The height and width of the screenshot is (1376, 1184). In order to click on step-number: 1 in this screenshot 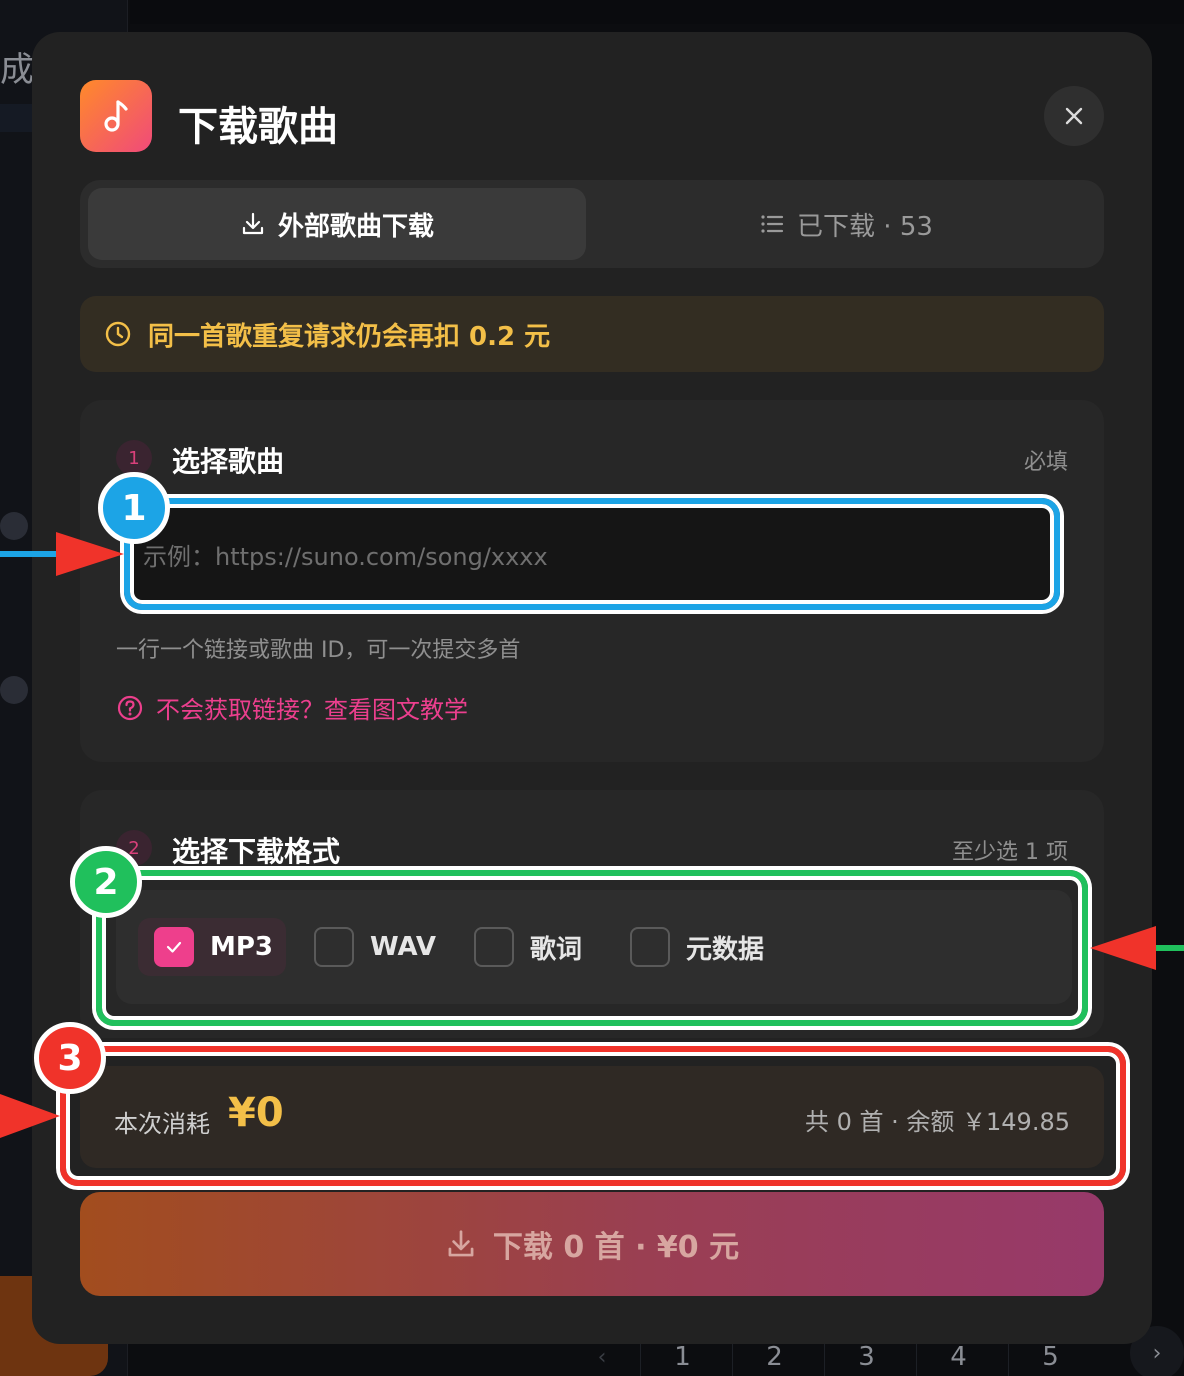, I will do `click(134, 458)`.